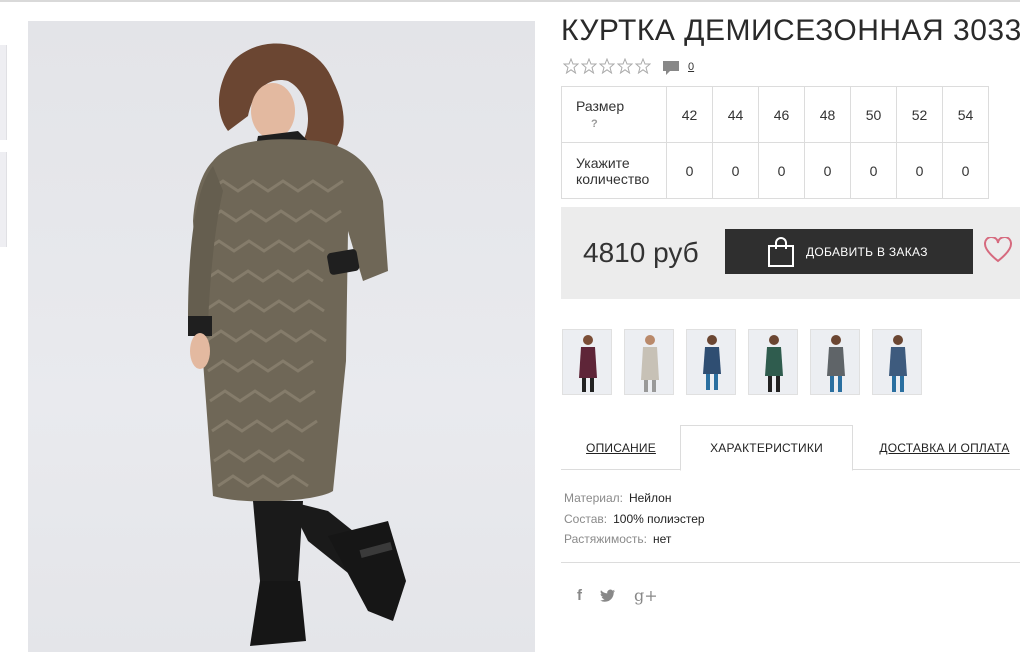 This screenshot has width=1020, height=652. What do you see at coordinates (646, 595) in the screenshot?
I see `google-plus-icon: g+` at bounding box center [646, 595].